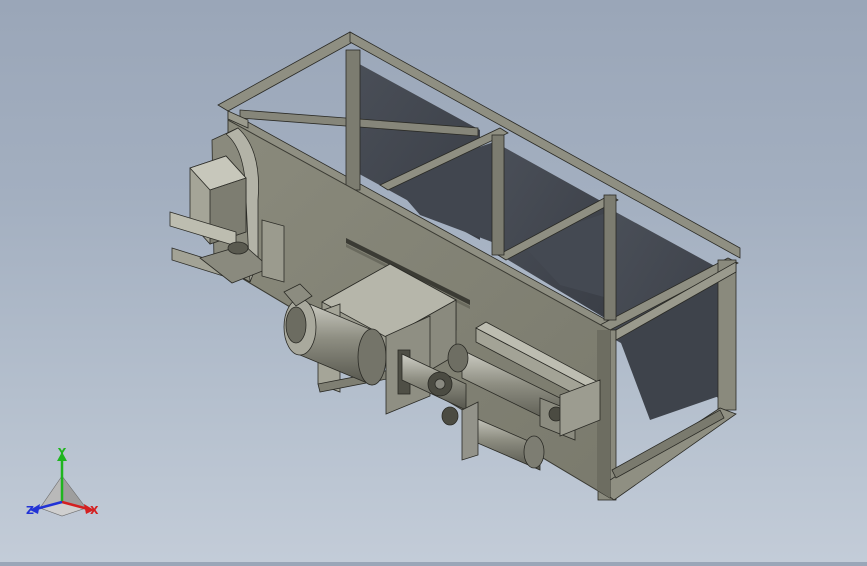 The image size is (867, 566). I want to click on x-axis-label: X, so click(94, 510).